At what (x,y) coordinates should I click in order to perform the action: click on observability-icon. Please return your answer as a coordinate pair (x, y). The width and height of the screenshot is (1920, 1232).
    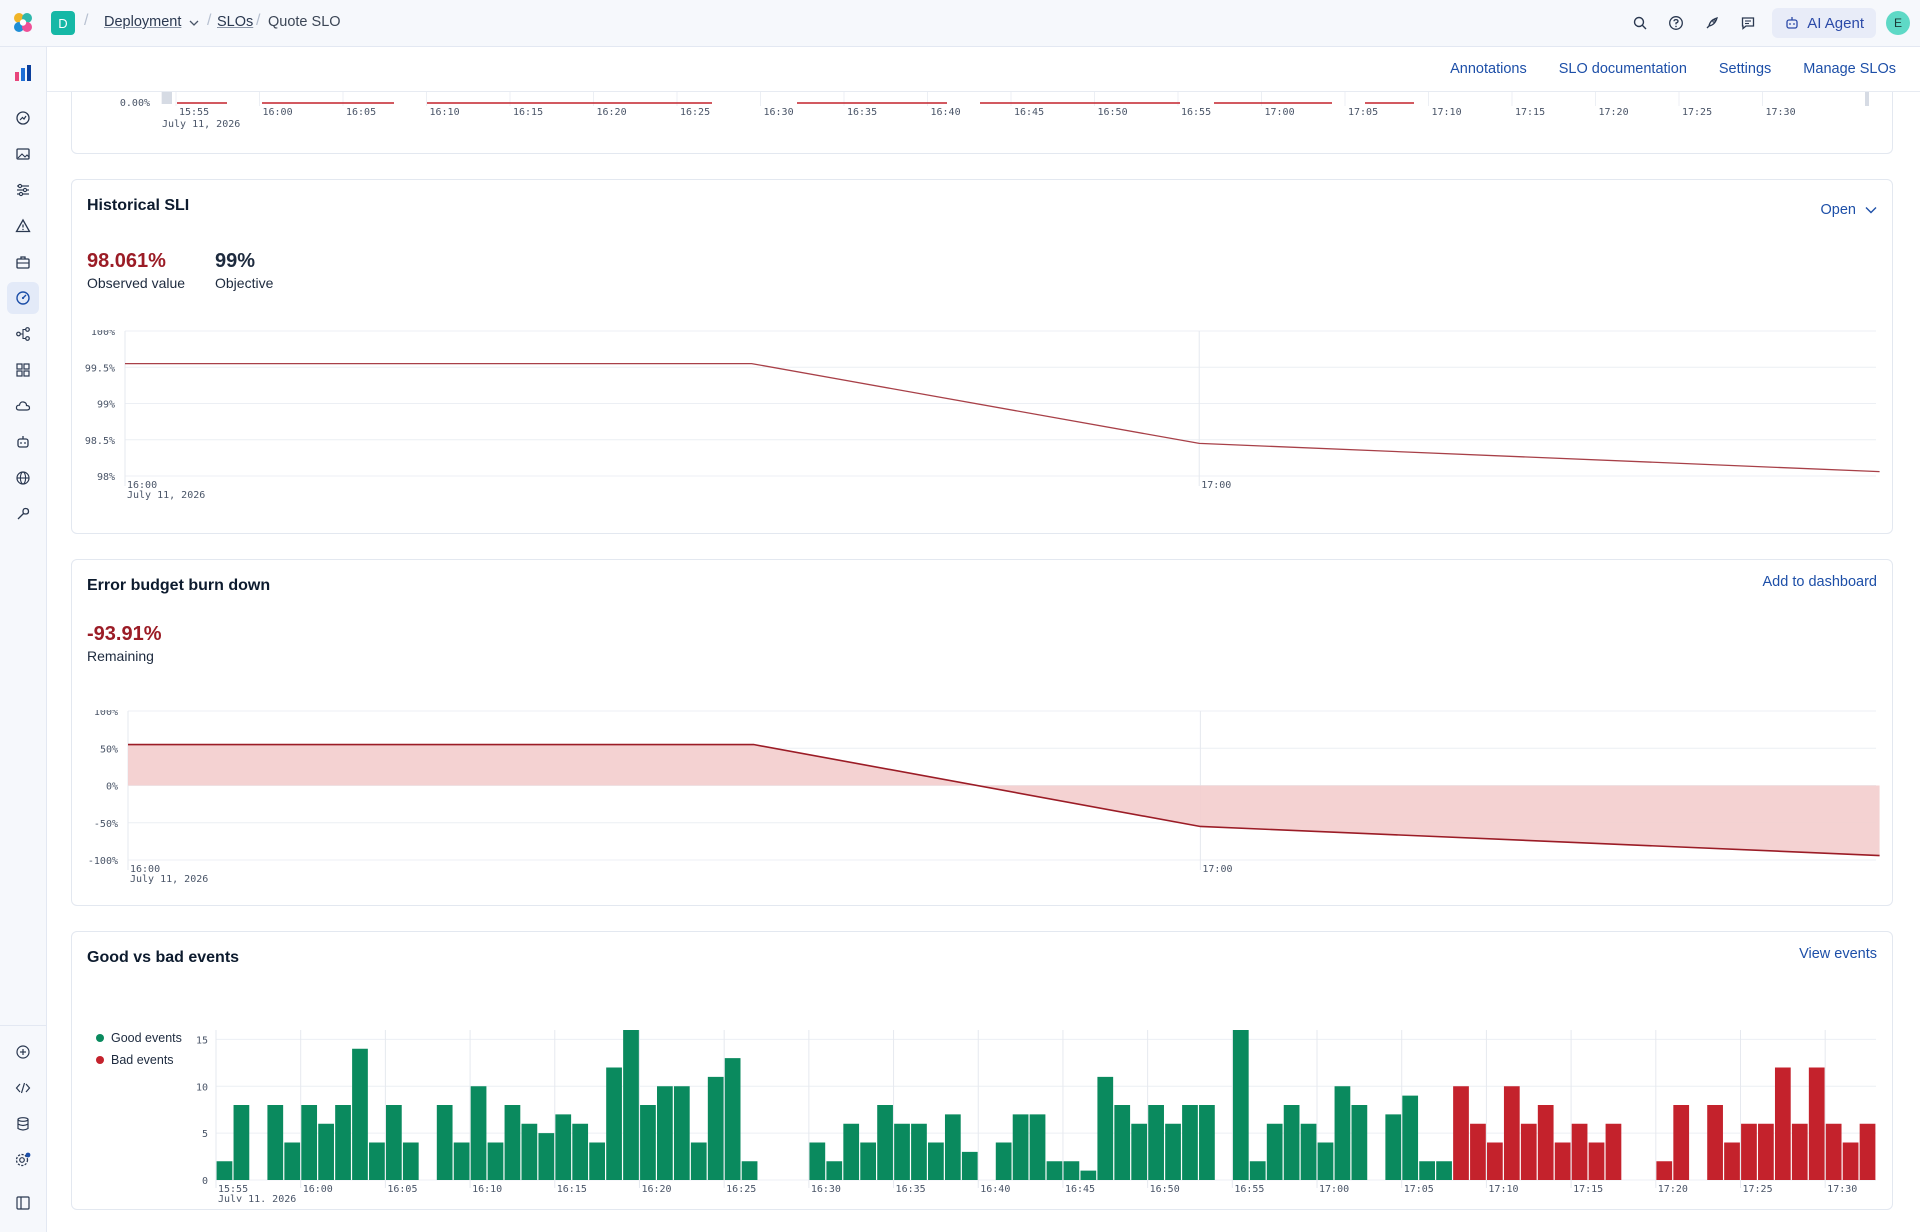
    Looking at the image, I should click on (23, 118).